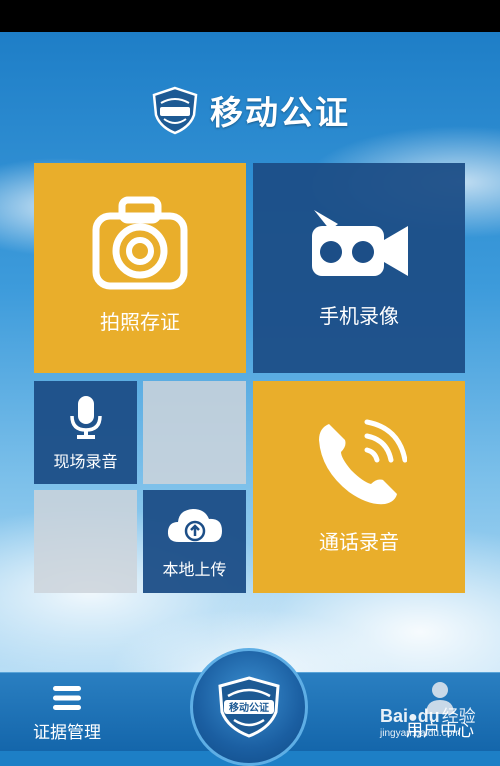 Image resolution: width=500 pixels, height=766 pixels. Describe the element at coordinates (194, 525) in the screenshot. I see `cloud-upload-icon` at that location.